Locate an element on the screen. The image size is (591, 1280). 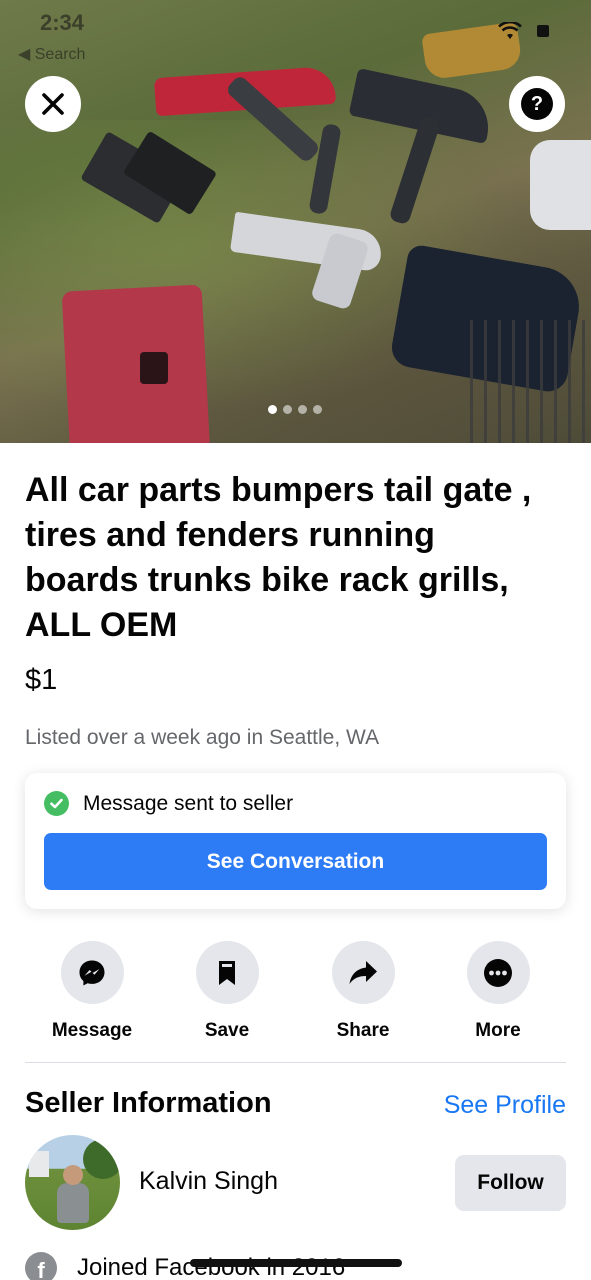
more-action: More is located at coordinates (498, 991).